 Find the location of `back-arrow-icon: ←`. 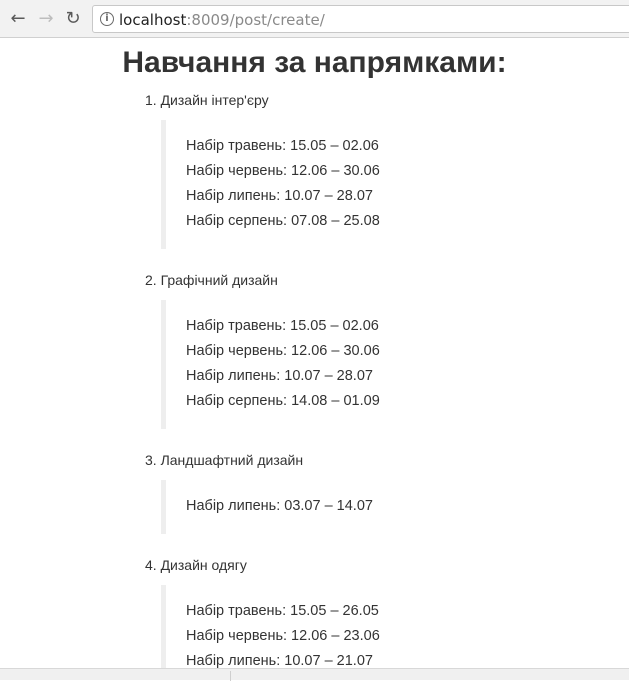

back-arrow-icon: ← is located at coordinates (18, 19).